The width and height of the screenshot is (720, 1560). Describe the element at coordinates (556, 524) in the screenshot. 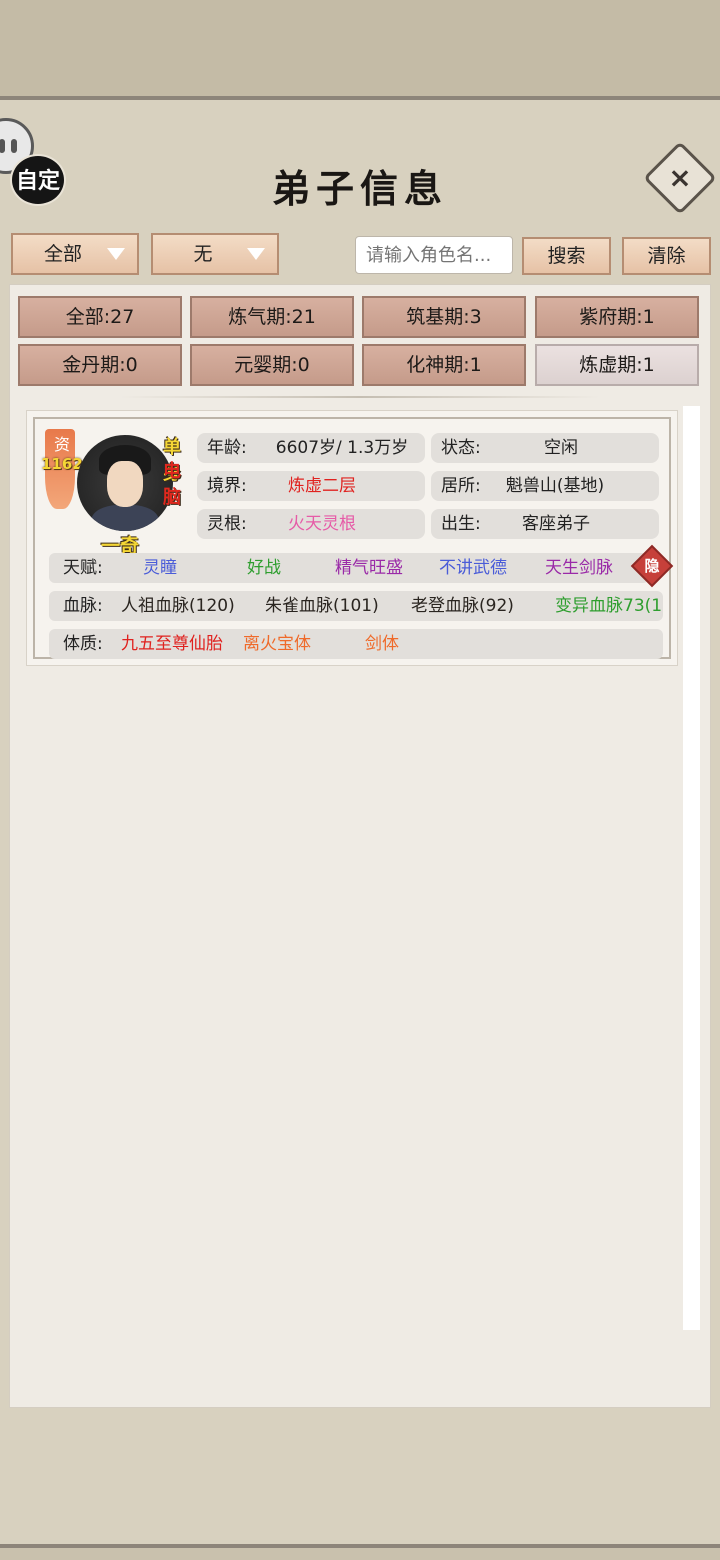

I see `origin-value: 客座弟子` at that location.